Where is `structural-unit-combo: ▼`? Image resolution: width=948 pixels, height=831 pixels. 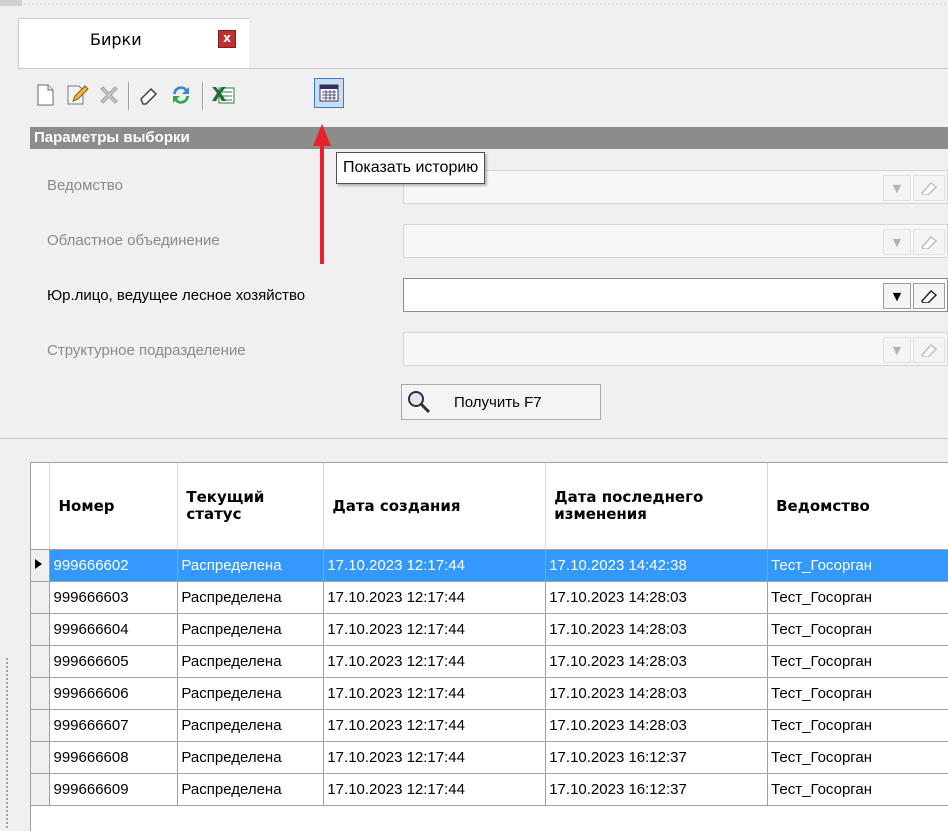 structural-unit-combo: ▼ is located at coordinates (675, 349).